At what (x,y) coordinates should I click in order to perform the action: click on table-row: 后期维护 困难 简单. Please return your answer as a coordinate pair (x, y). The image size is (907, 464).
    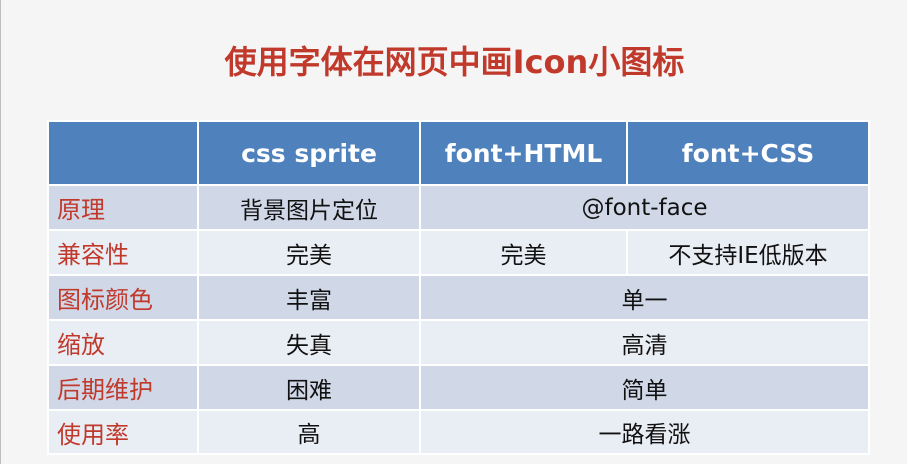
    Looking at the image, I should click on (458, 387).